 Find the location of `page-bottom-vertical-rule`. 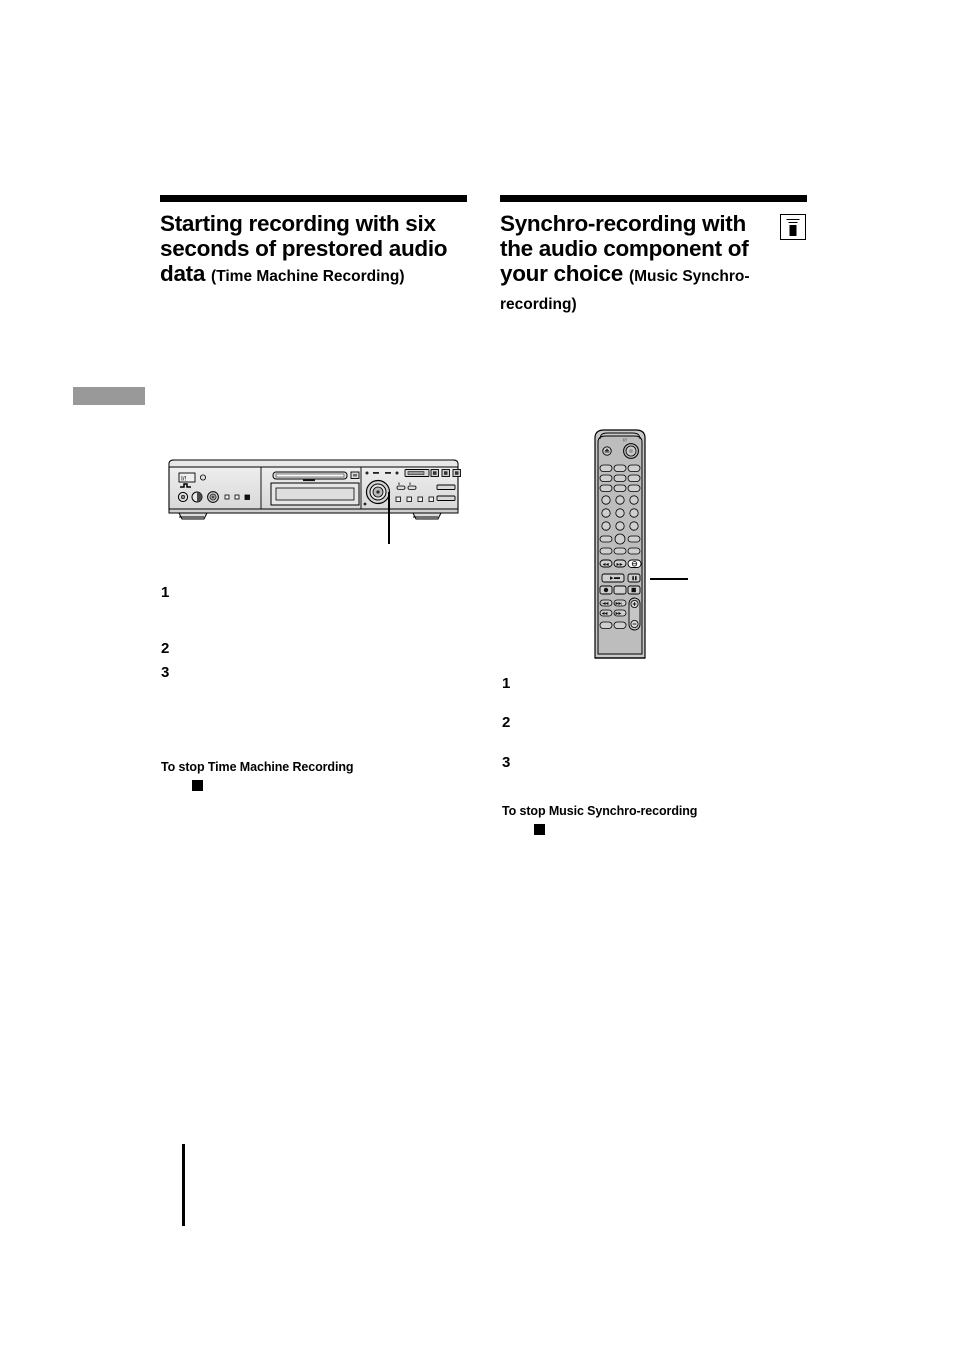

page-bottom-vertical-rule is located at coordinates (183, 1185).